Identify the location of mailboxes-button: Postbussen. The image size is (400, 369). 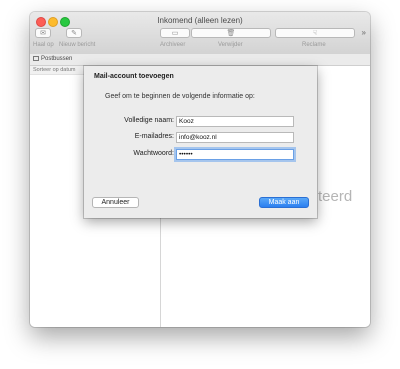
(52, 59).